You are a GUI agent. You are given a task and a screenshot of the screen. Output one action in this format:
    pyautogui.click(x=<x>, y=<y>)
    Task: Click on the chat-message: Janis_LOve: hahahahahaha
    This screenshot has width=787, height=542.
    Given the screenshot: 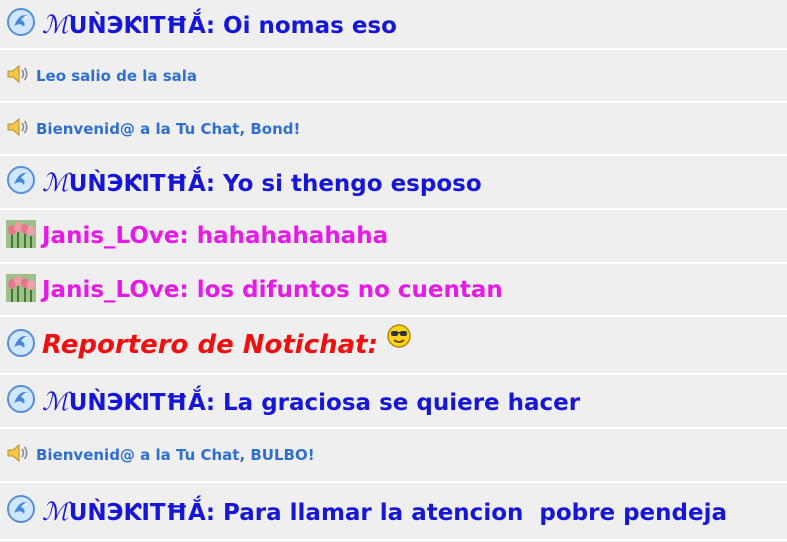 What is the action you would take?
    pyautogui.click(x=393, y=237)
    